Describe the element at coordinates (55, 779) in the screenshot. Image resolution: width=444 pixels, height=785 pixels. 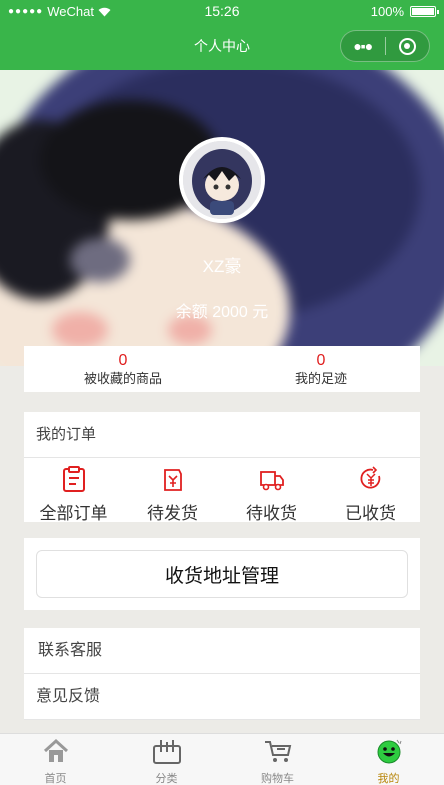
I see `tab-home-label: 首页` at that location.